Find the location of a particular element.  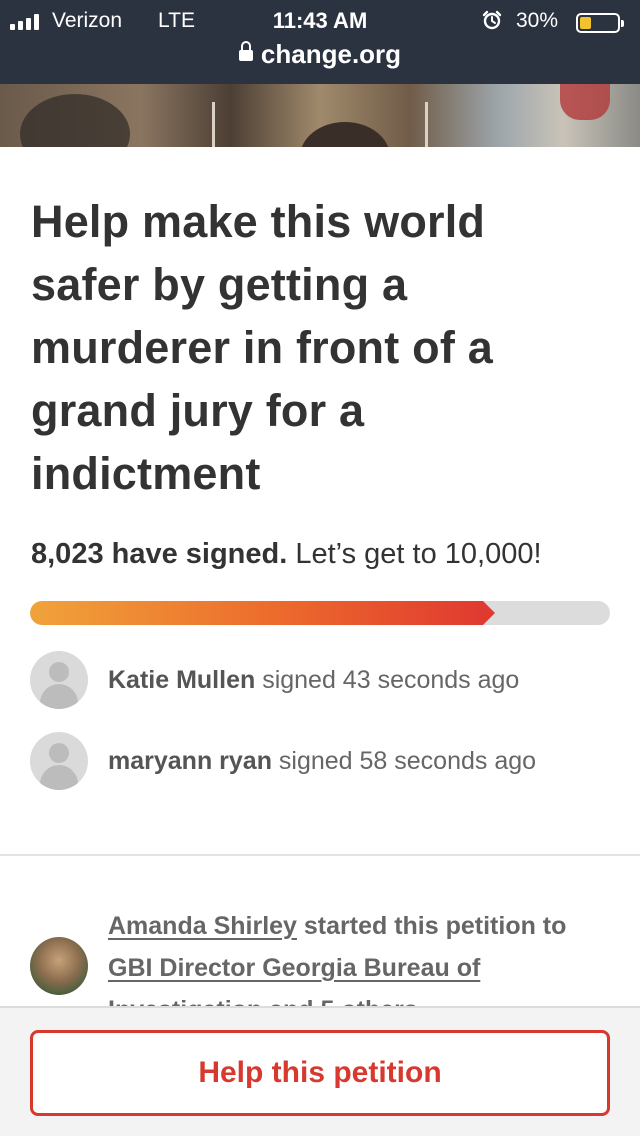

signer-name: Katie Mullen is located at coordinates (182, 679).